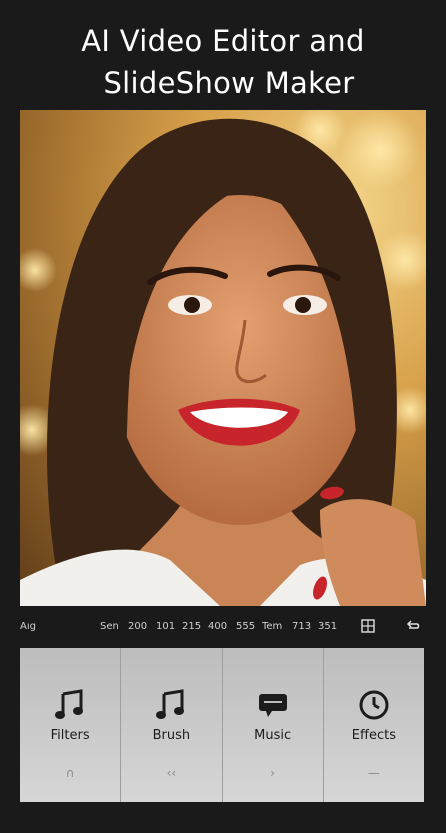 This screenshot has height=833, width=446. What do you see at coordinates (374, 705) in the screenshot?
I see `clock-icon` at bounding box center [374, 705].